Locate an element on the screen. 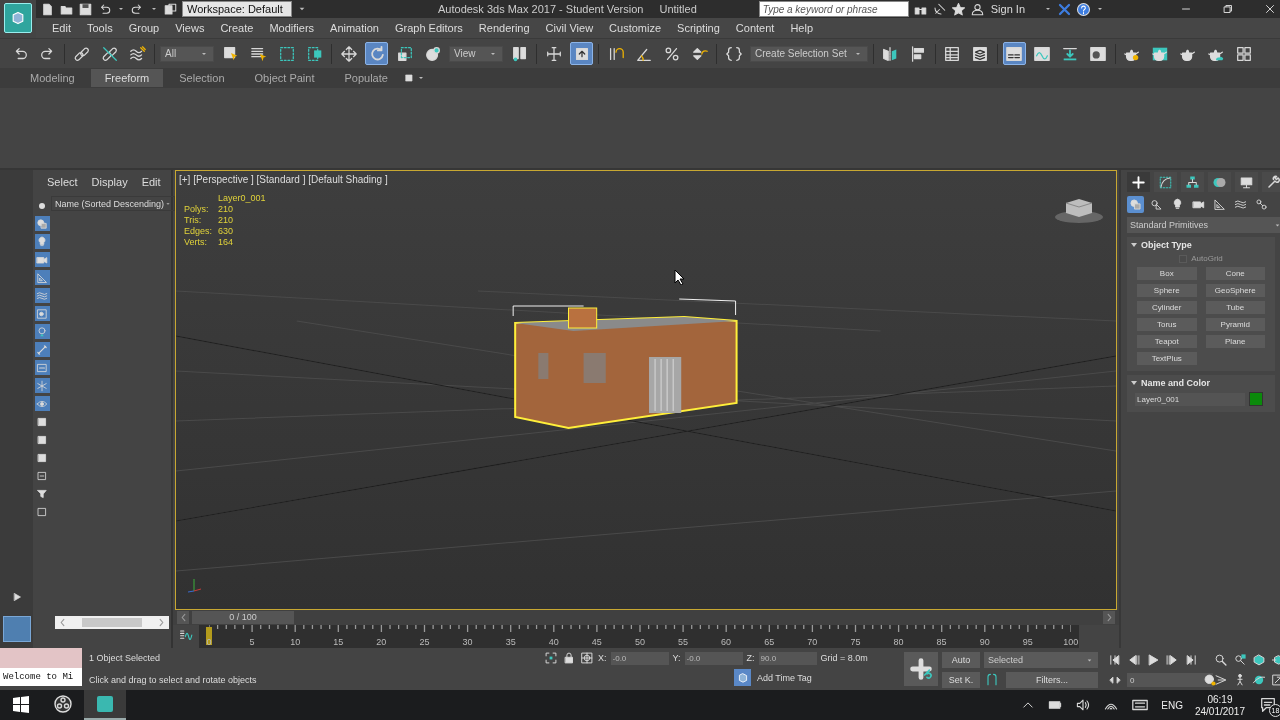 This screenshot has width=1280, height=720. frame-number: 50 is located at coordinates (639, 642).